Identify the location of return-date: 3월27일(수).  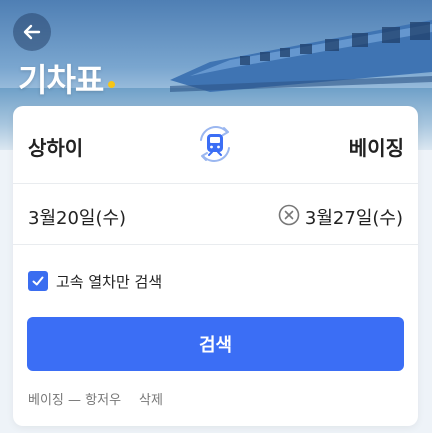
(354, 217).